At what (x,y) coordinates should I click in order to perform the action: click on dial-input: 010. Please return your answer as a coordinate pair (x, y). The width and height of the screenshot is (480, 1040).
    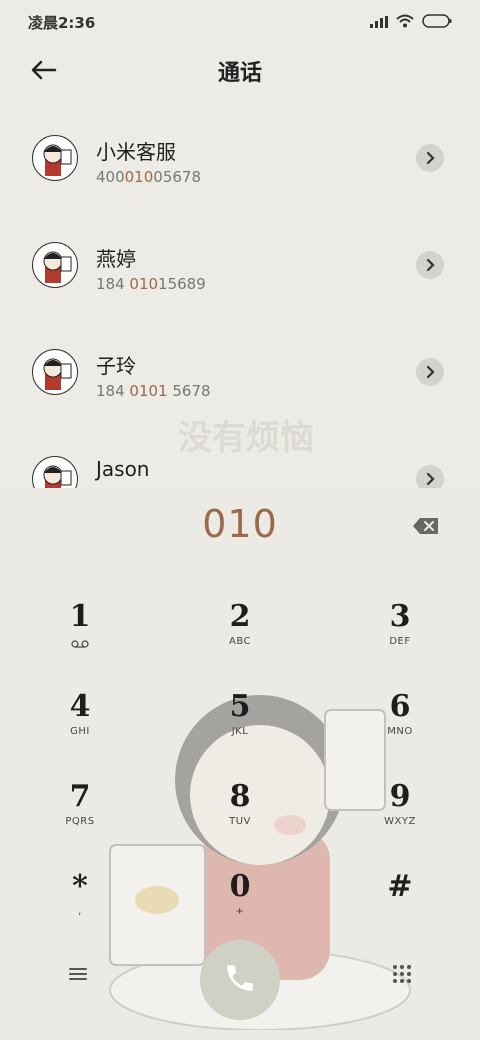
    Looking at the image, I should click on (240, 524).